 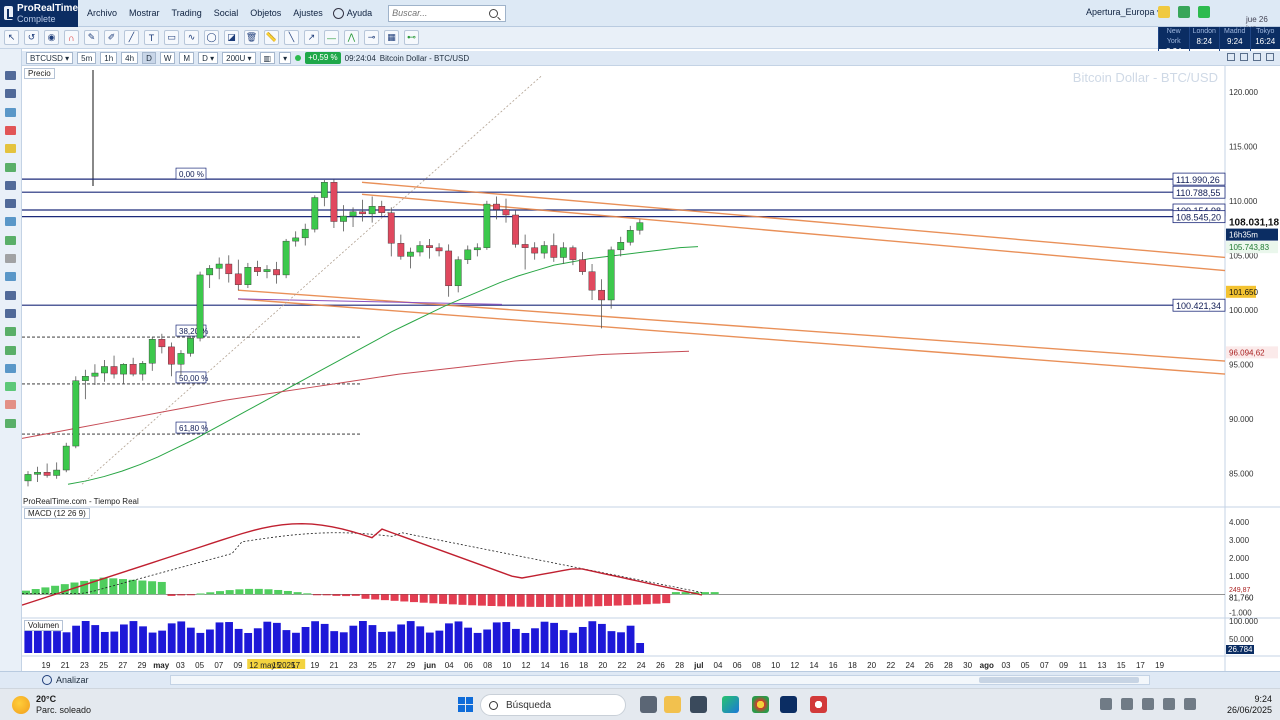 What do you see at coordinates (131, 37) in the screenshot?
I see `line-icon: ╱` at bounding box center [131, 37].